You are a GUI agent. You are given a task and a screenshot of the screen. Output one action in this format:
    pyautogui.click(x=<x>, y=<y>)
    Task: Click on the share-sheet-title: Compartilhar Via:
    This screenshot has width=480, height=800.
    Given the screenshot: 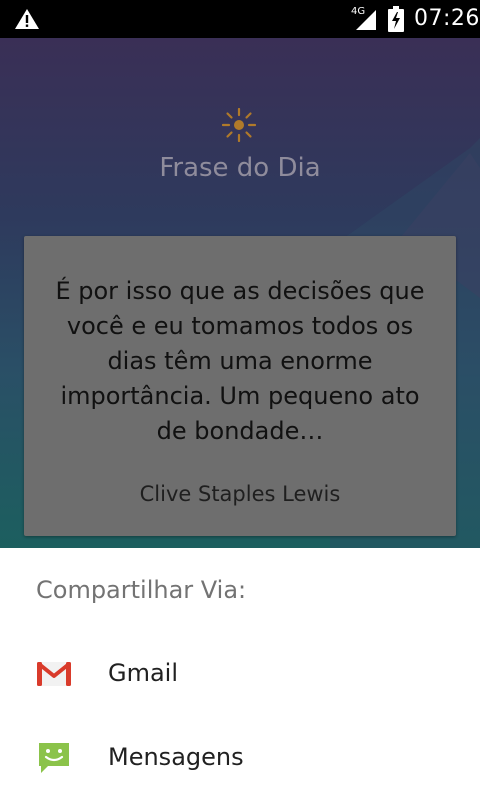 What is the action you would take?
    pyautogui.click(x=141, y=590)
    